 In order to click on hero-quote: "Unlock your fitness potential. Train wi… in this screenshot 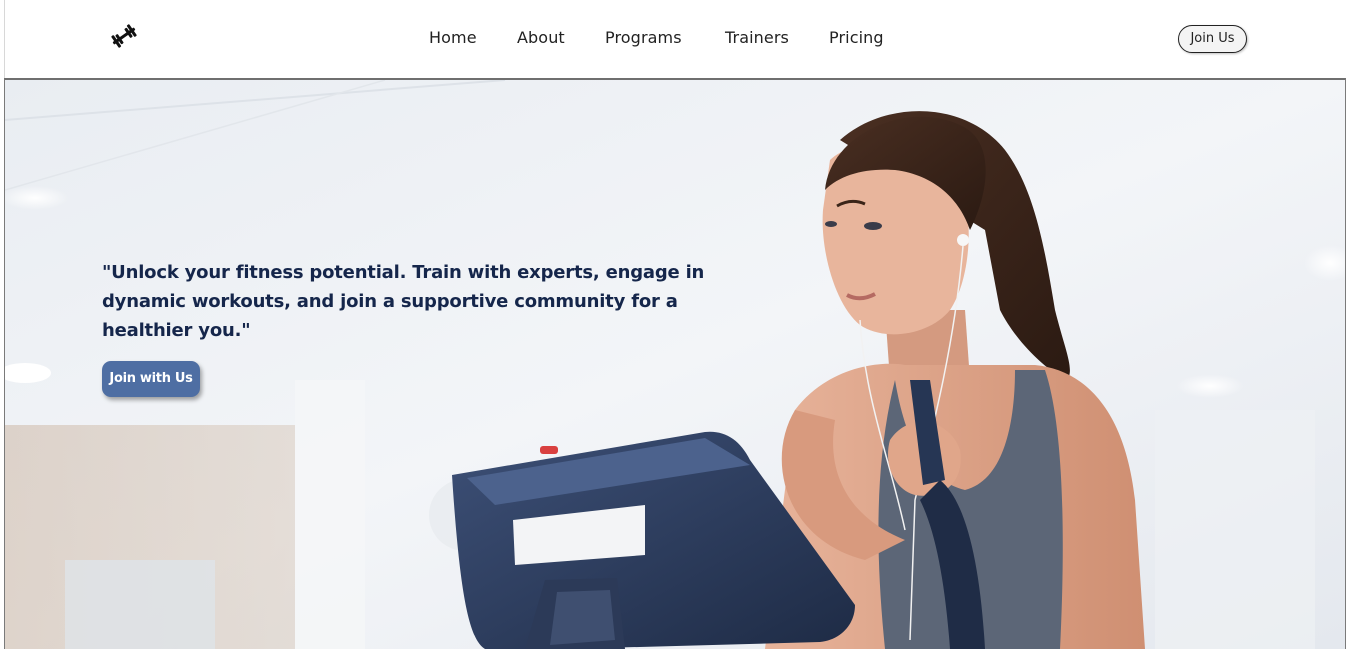, I will do `click(403, 301)`.